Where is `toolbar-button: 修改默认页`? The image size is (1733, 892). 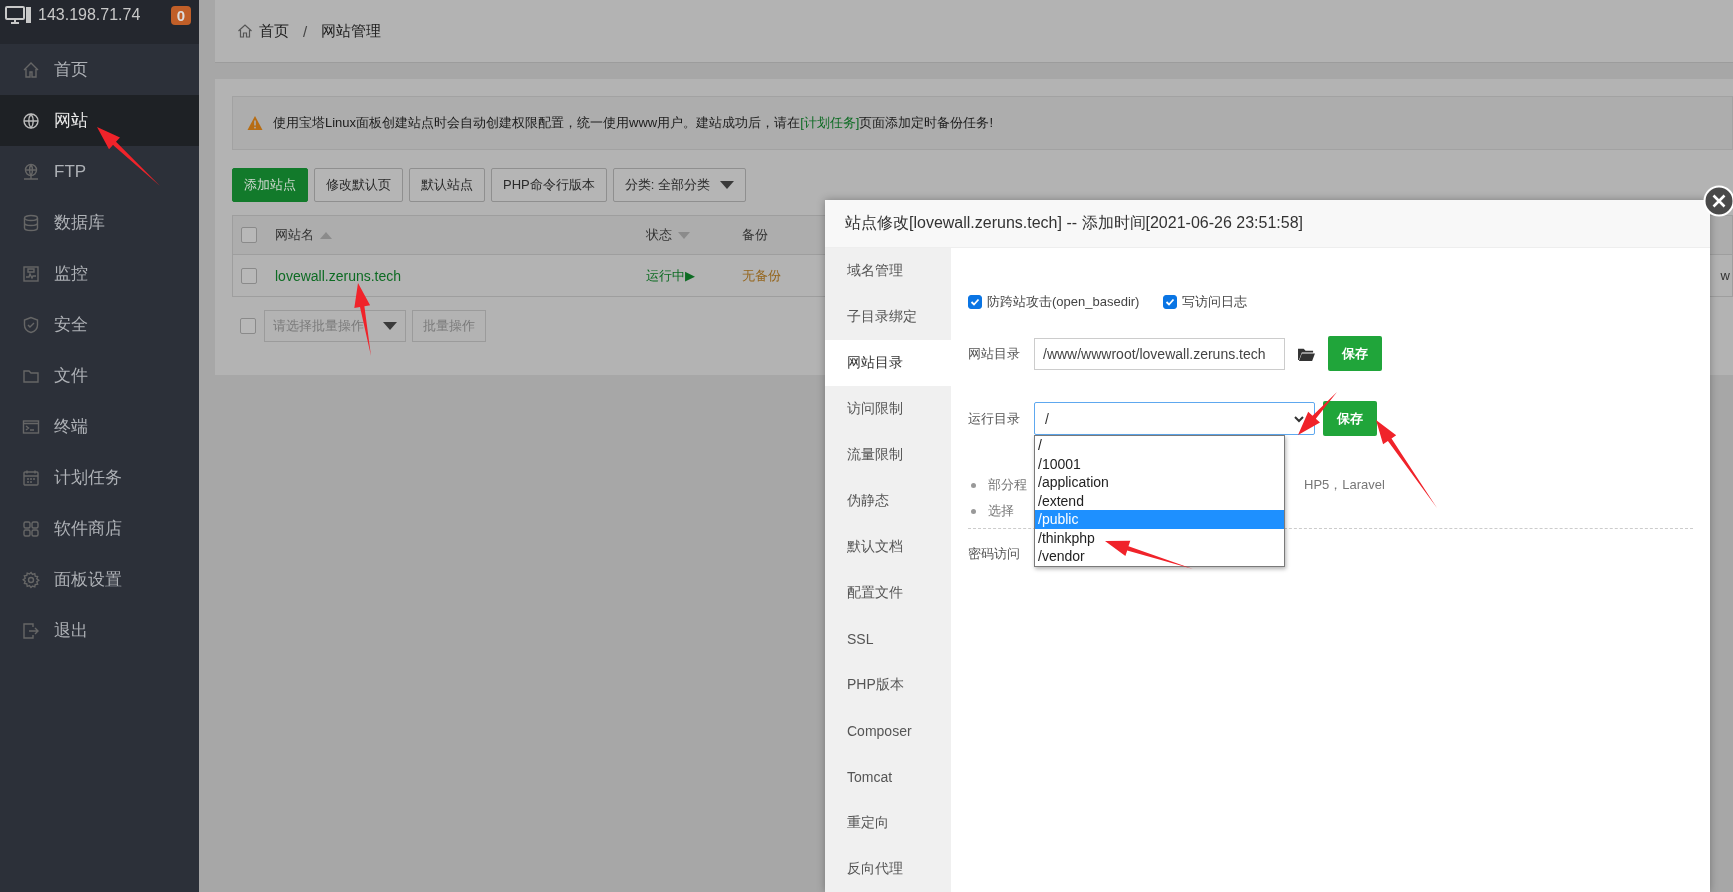
toolbar-button: 修改默认页 is located at coordinates (358, 185).